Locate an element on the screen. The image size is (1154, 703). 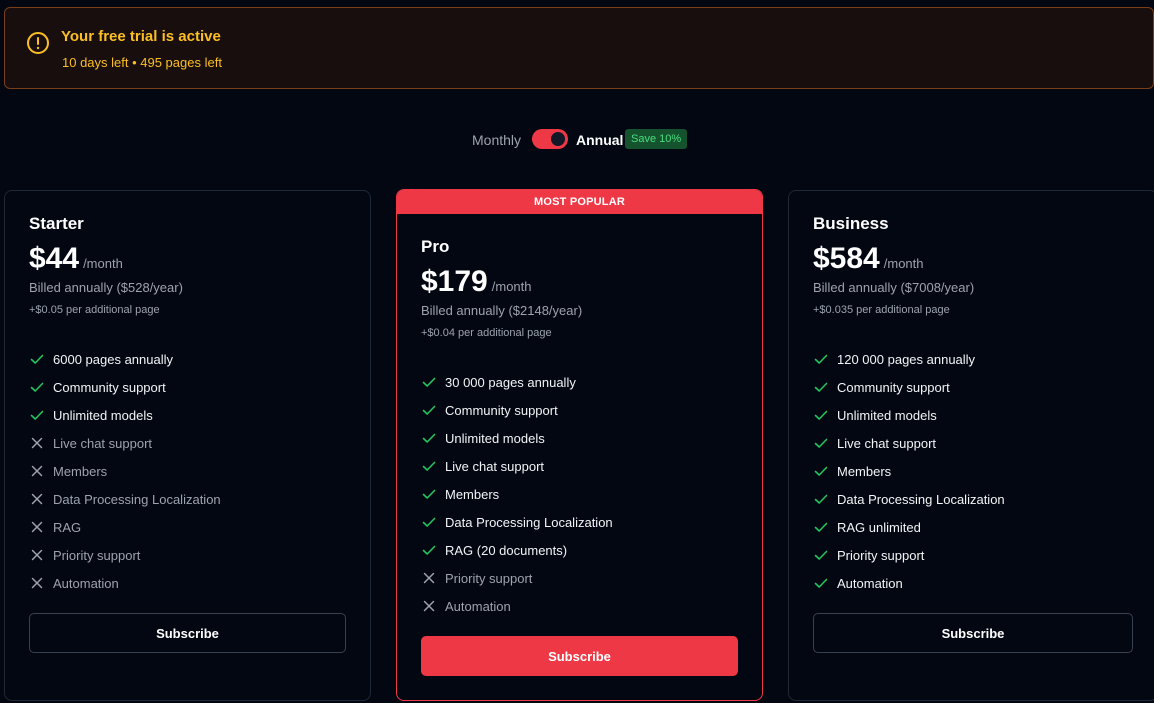
subscribe-button-pro: Subscribe is located at coordinates (579, 656).